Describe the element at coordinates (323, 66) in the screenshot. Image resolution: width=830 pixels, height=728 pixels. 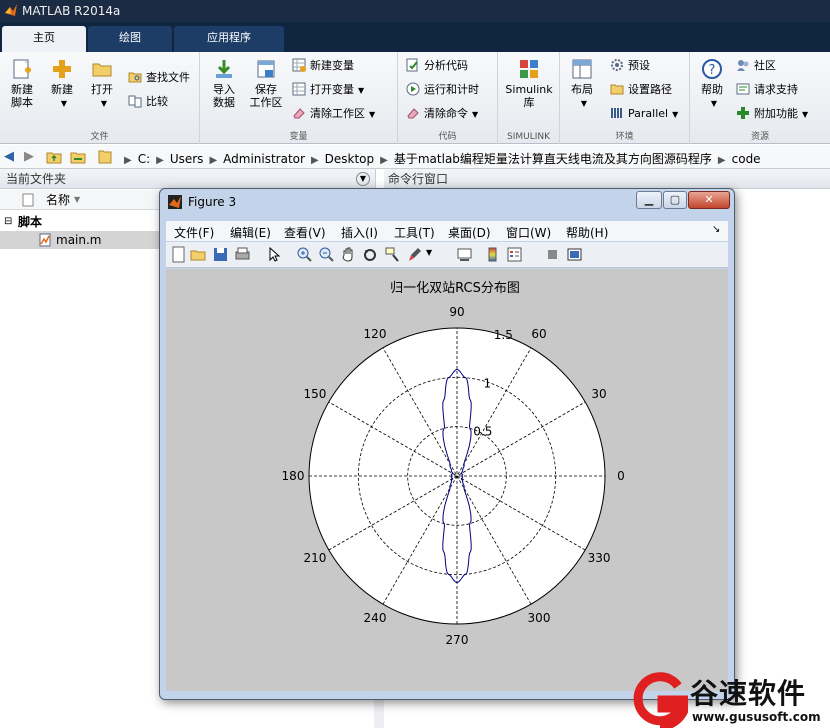
I see `new-variable-button: 新建变量` at that location.